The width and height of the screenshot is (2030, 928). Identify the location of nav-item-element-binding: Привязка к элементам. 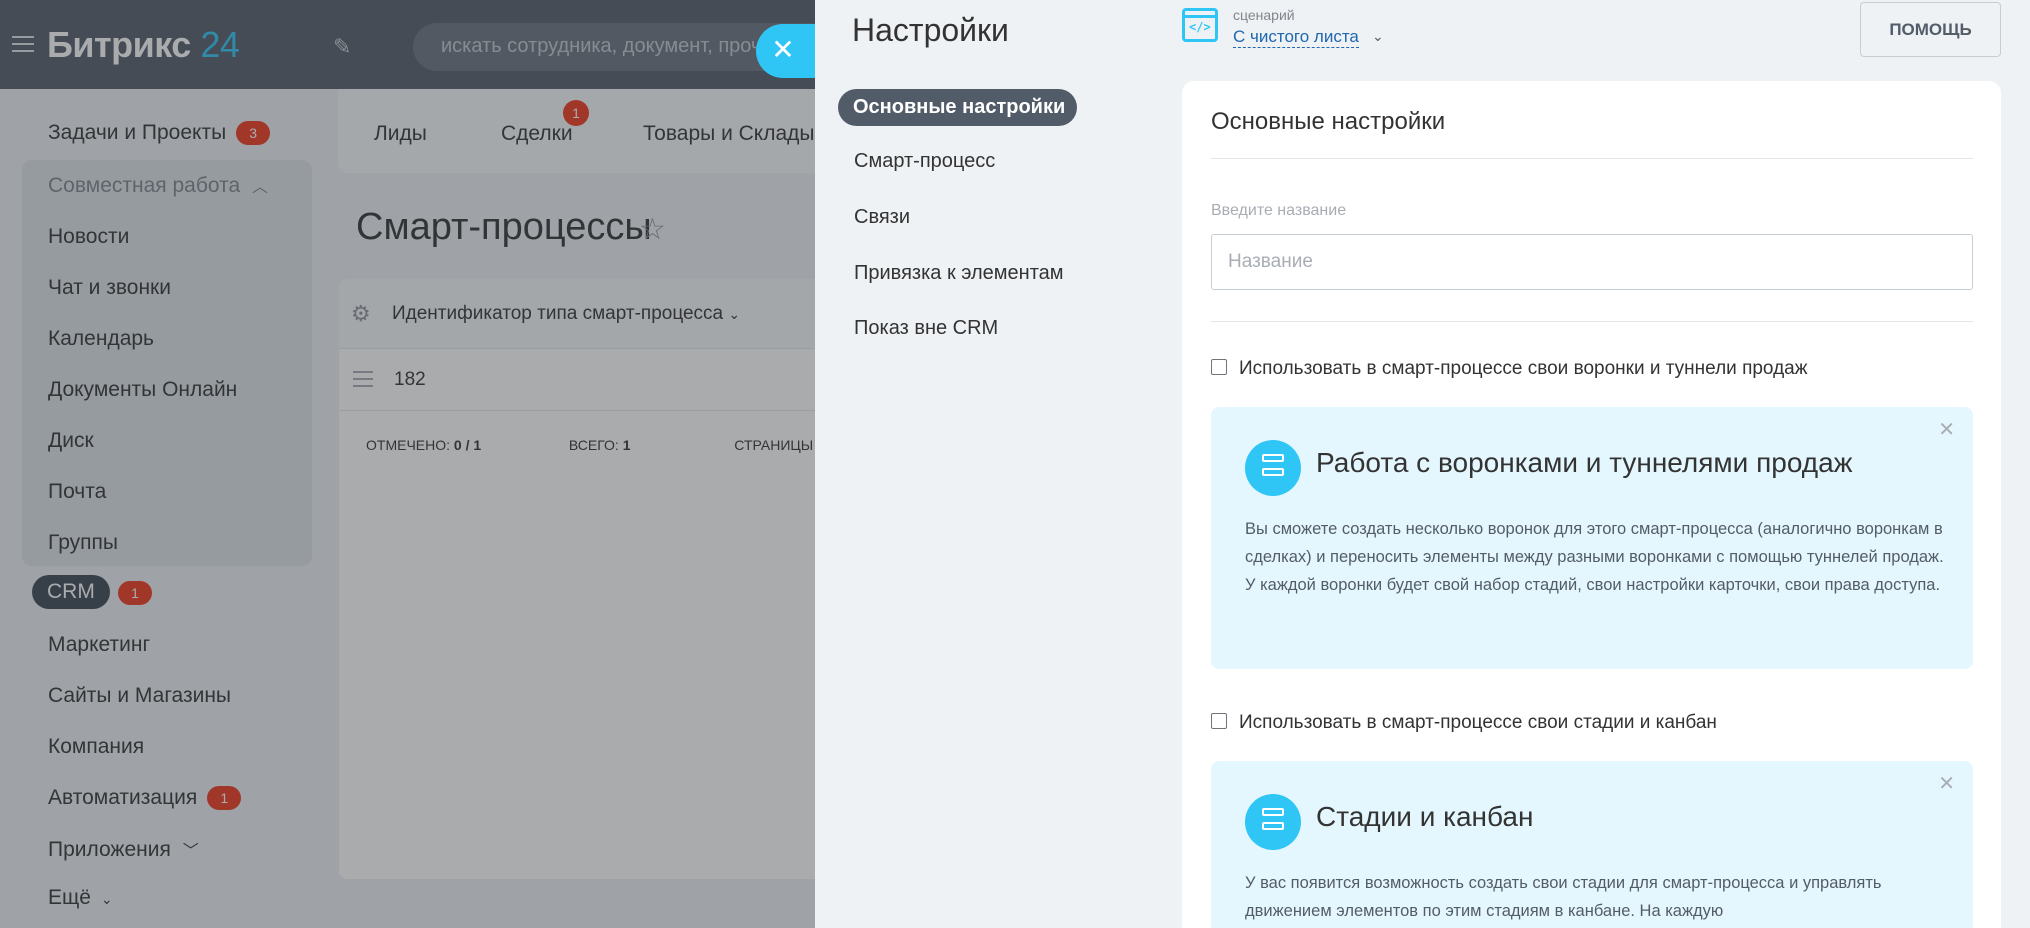
(959, 273).